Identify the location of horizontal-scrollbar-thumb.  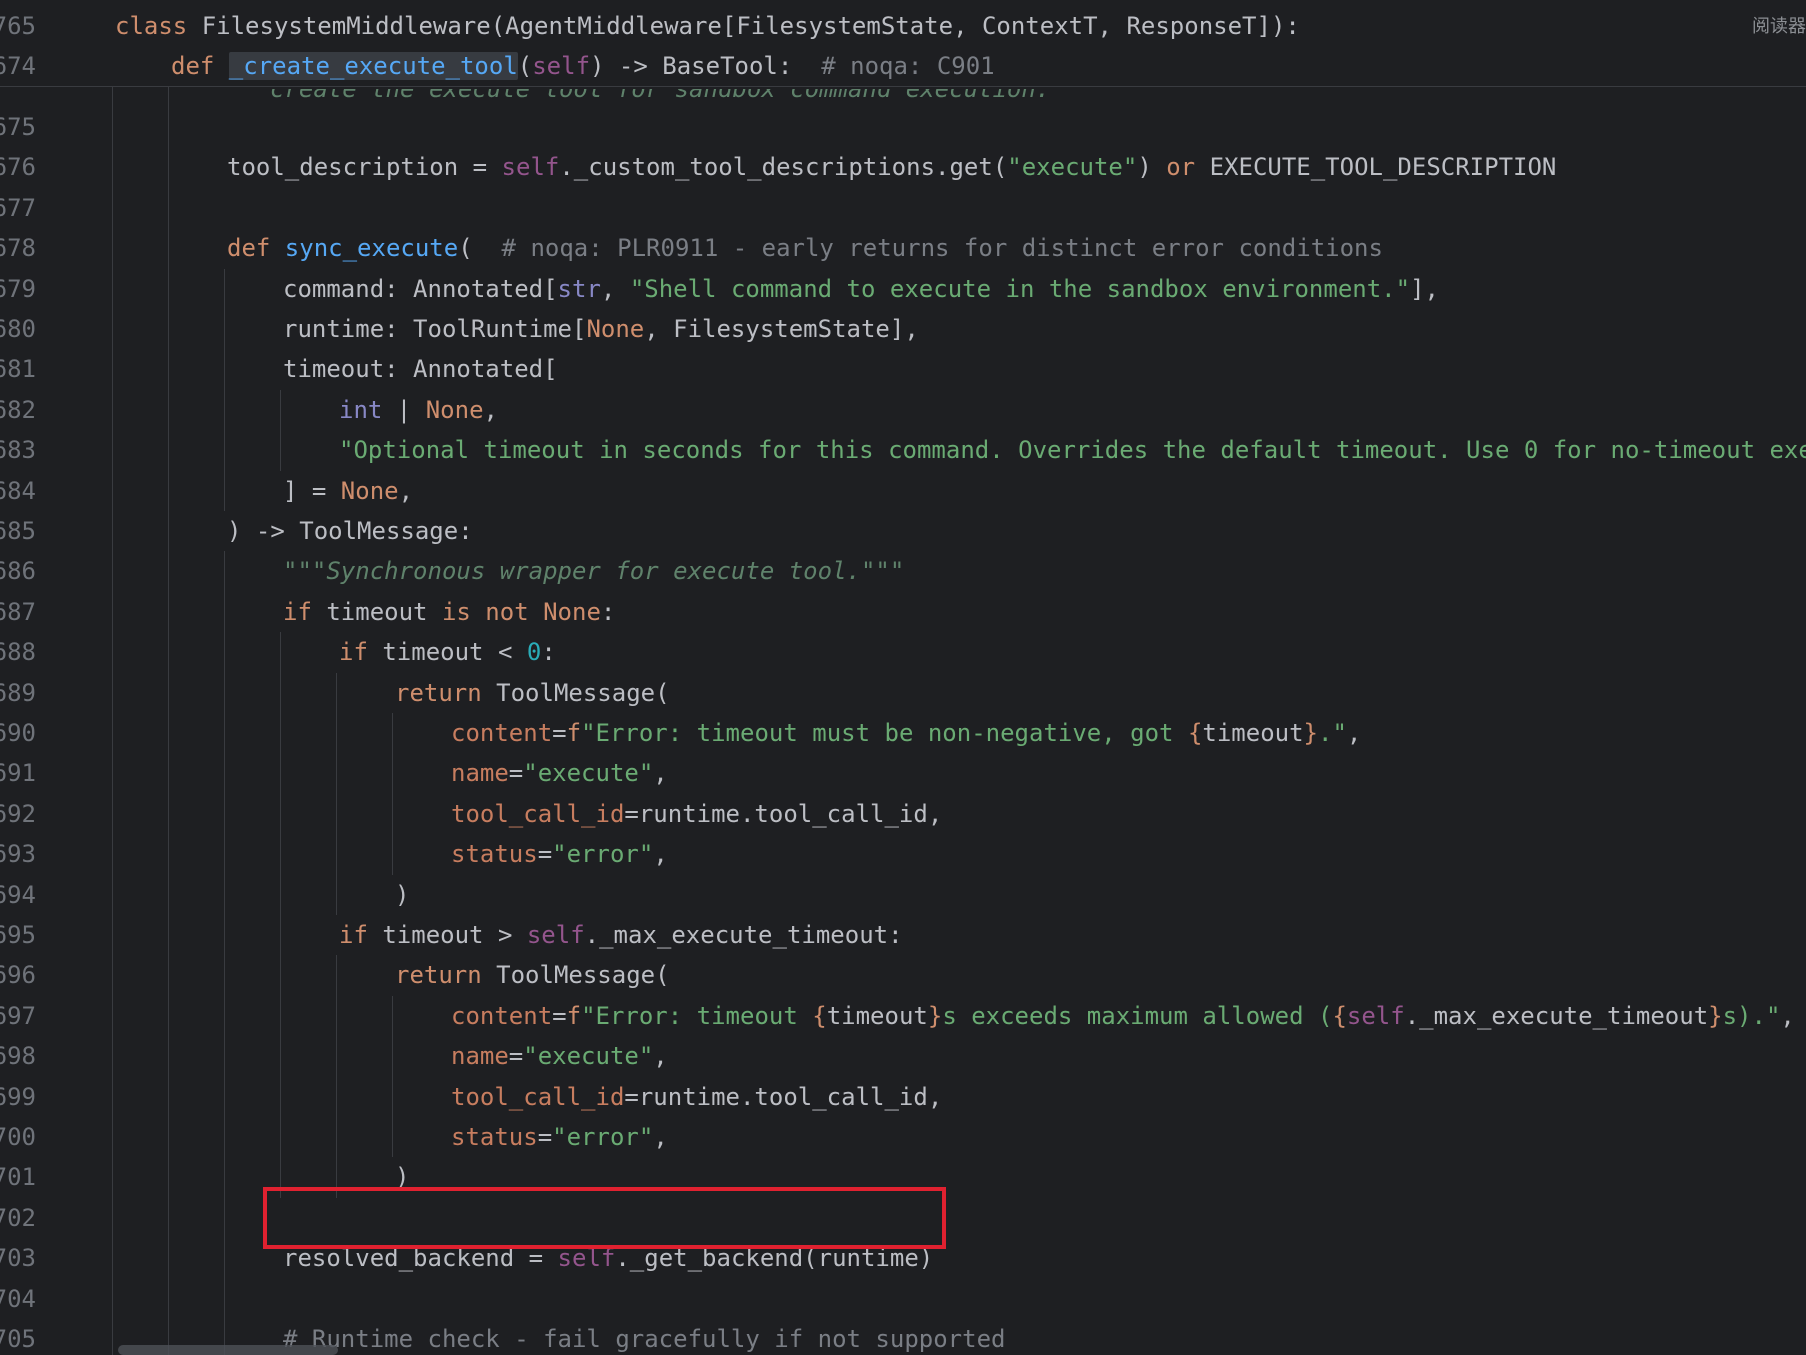
(228, 1350).